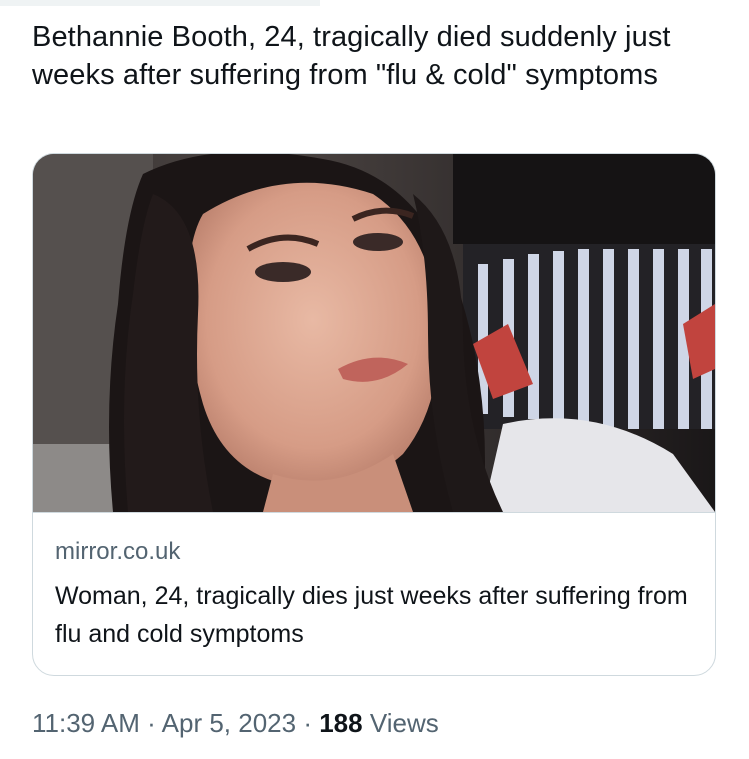 The image size is (749, 759). I want to click on tweet-time: 11:39 AM, so click(86, 723).